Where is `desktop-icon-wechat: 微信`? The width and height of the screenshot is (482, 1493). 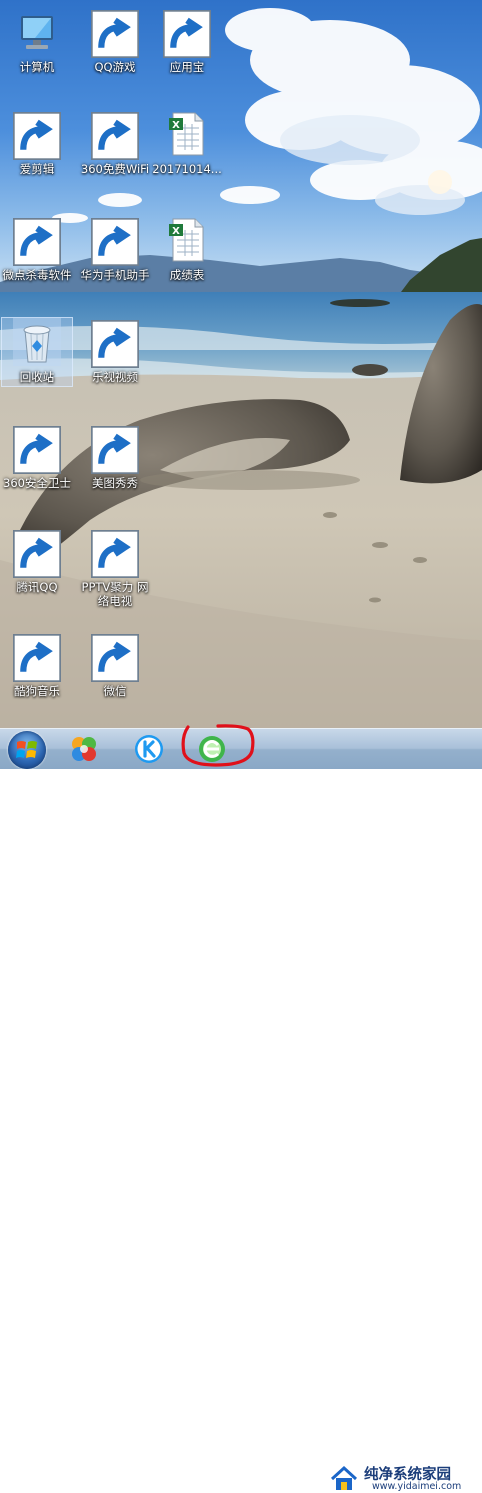
desktop-icon-wechat: 微信 is located at coordinates (115, 665).